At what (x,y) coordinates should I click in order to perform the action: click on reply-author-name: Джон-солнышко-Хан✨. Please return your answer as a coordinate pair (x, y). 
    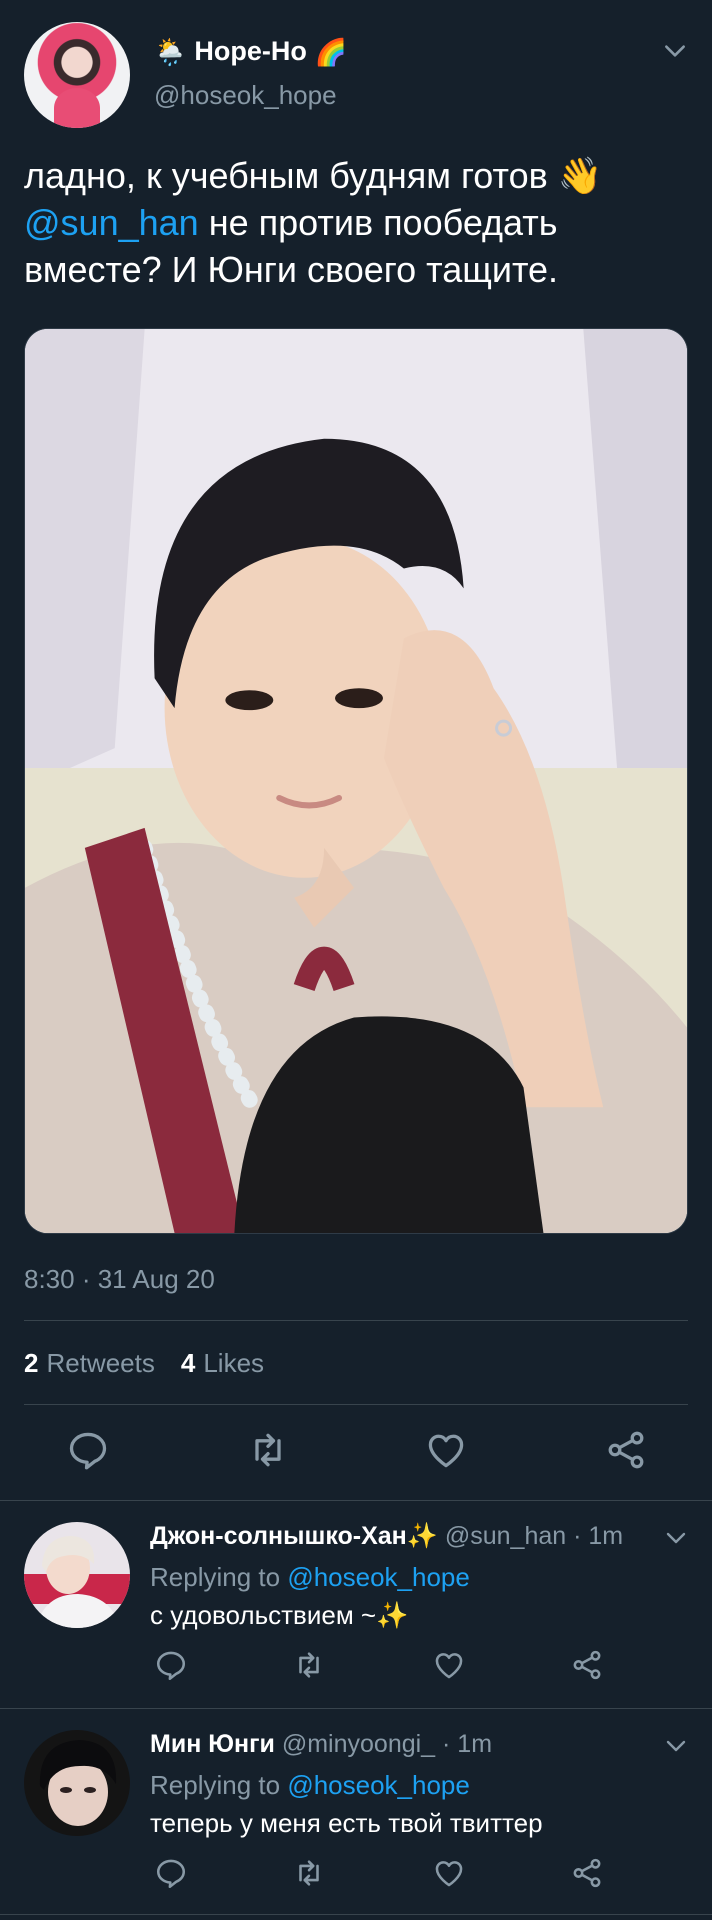
    Looking at the image, I should click on (294, 1536).